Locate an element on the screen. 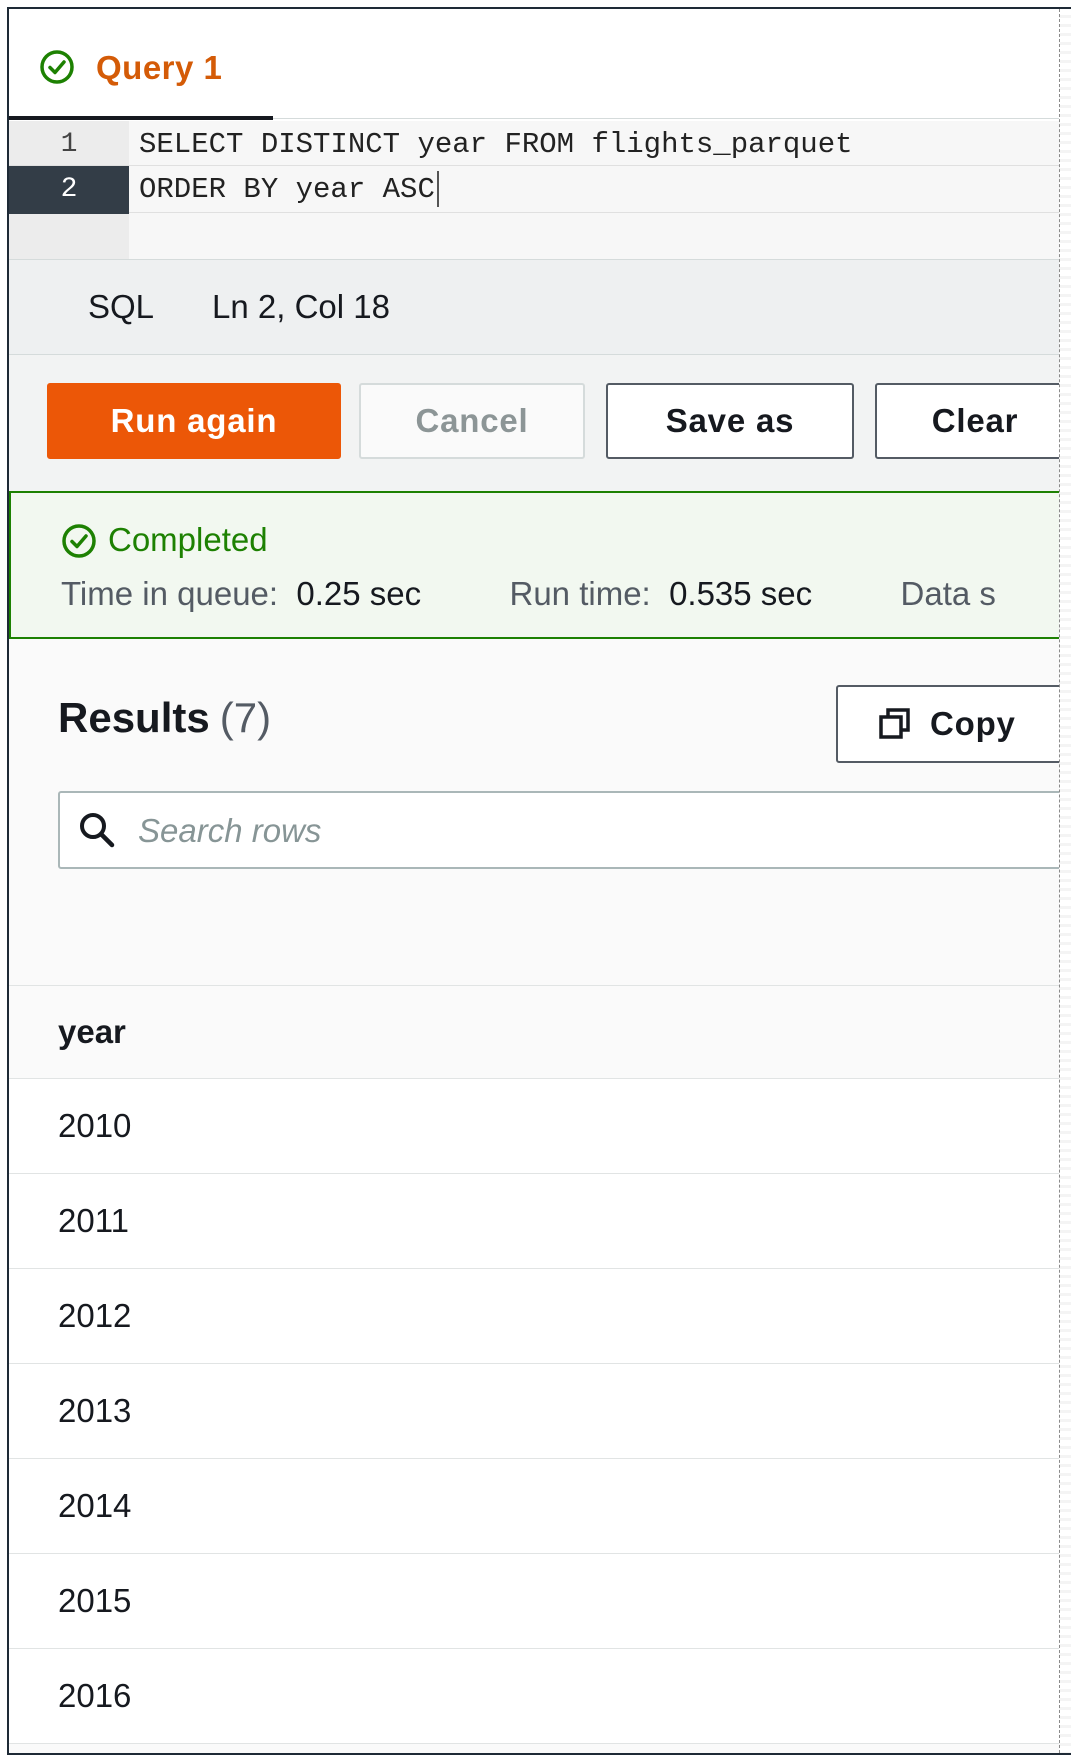  cursor-position: Ln 2, Col 18 is located at coordinates (301, 306).